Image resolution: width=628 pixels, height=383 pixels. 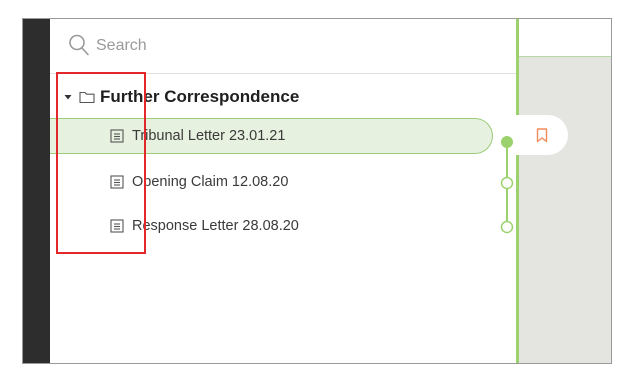 I want to click on bookmark-button, so click(x=542, y=135).